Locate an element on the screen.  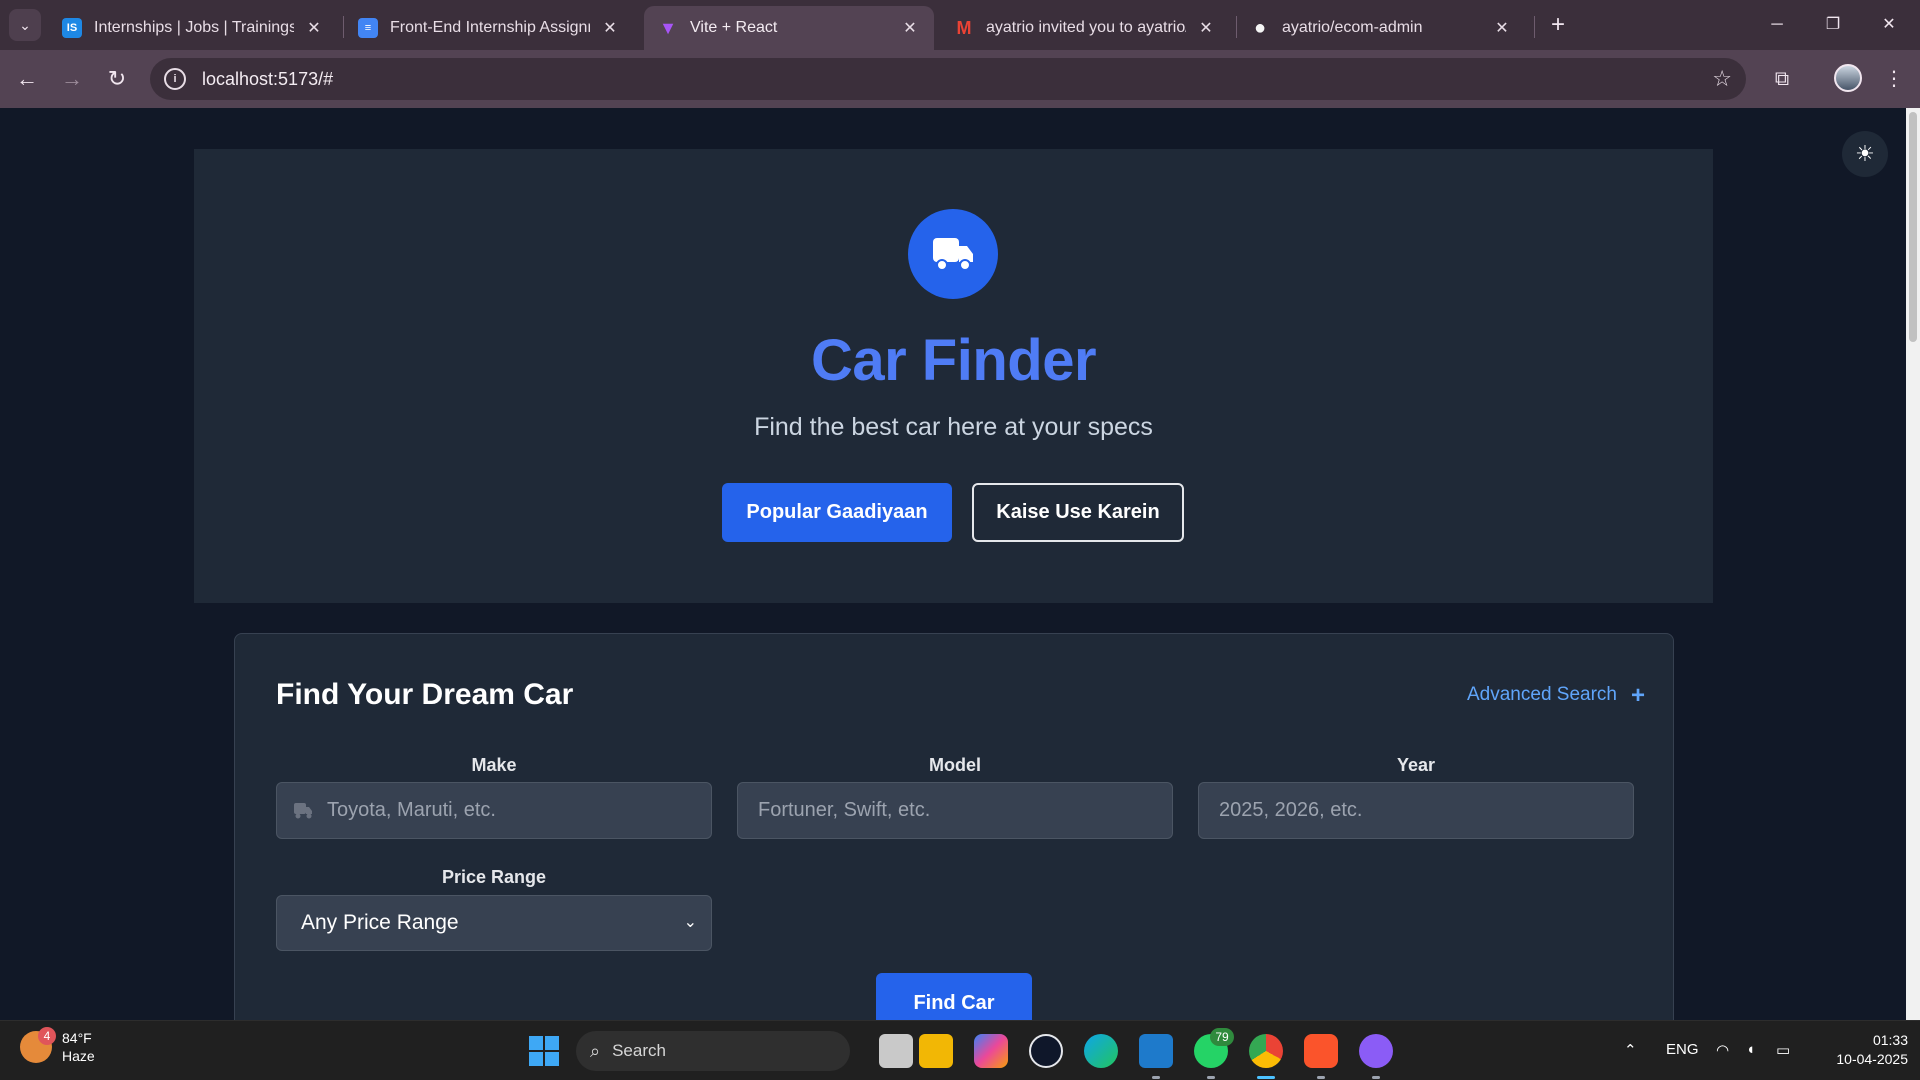
page-subtitle: Find the best car here at your specs is located at coordinates (953, 427).